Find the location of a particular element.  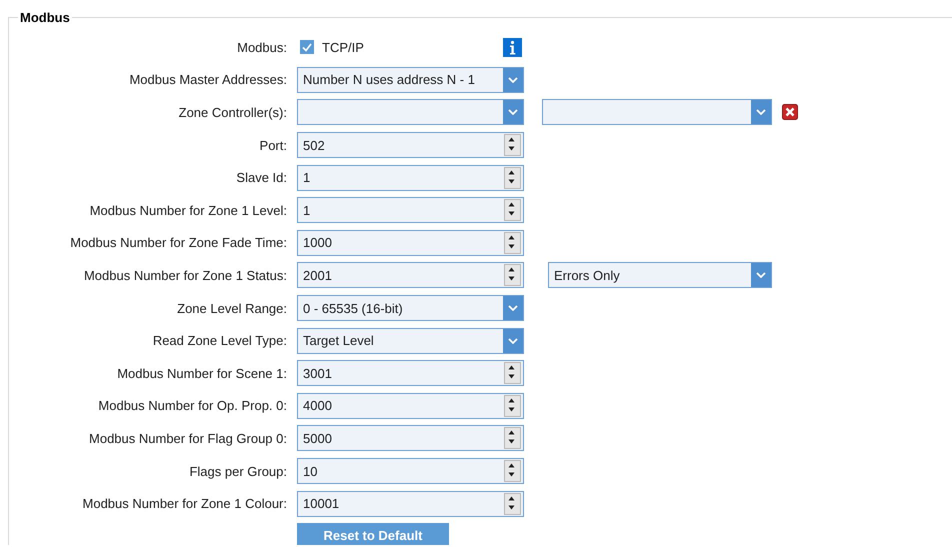

field-label: Modbus Number for Zone 1 Colour: is located at coordinates (184, 504).